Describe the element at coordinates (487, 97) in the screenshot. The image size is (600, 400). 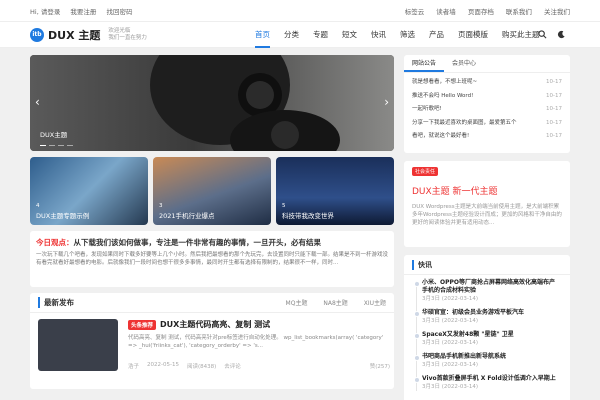
I see `announcement-item: 推送不会吗 Hello Word! 10-17` at that location.